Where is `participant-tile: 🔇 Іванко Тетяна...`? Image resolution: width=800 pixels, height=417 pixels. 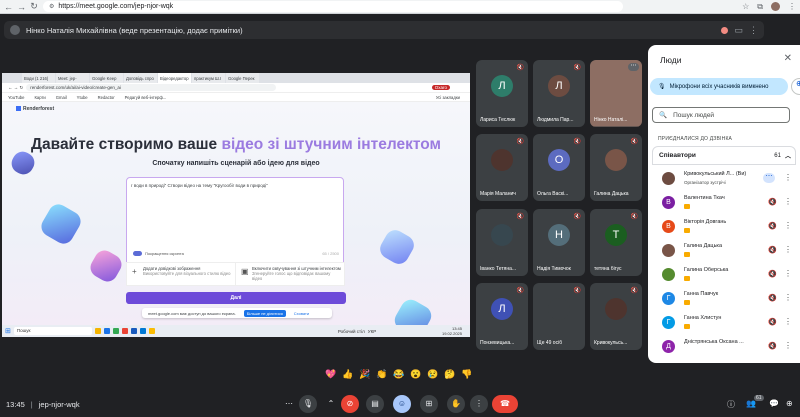 participant-tile: 🔇 Іванко Тетяна... is located at coordinates (502, 242).